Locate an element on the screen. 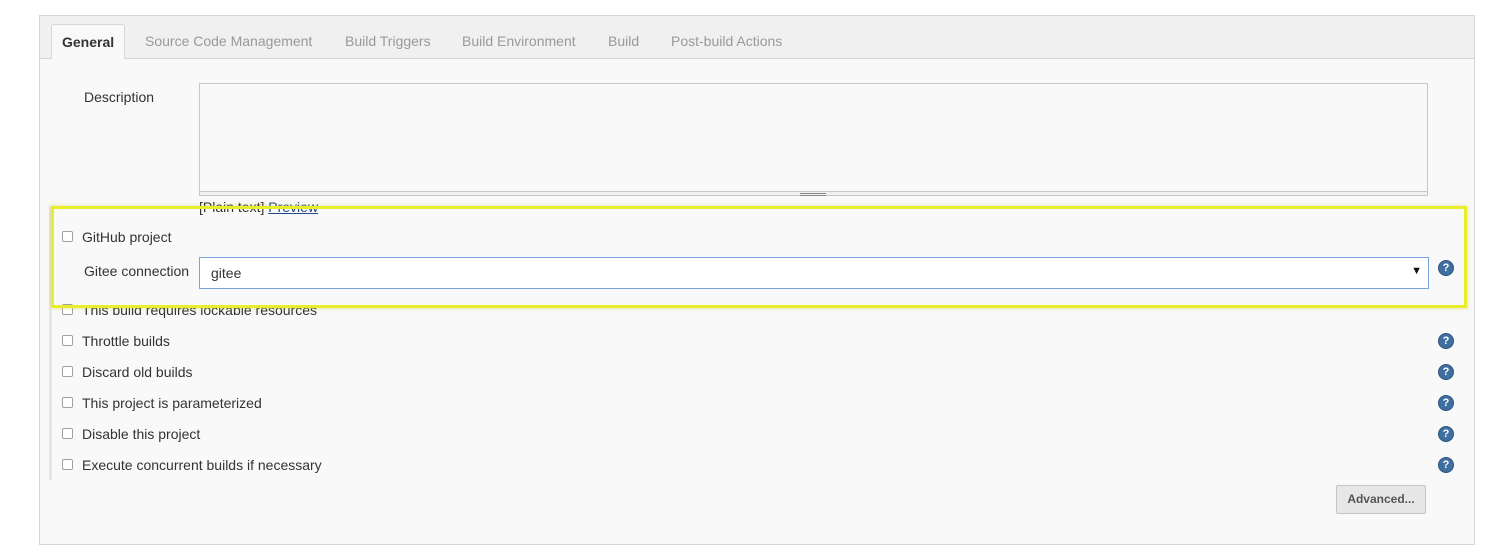  tab-build-environment: Build Environment is located at coordinates (519, 41).